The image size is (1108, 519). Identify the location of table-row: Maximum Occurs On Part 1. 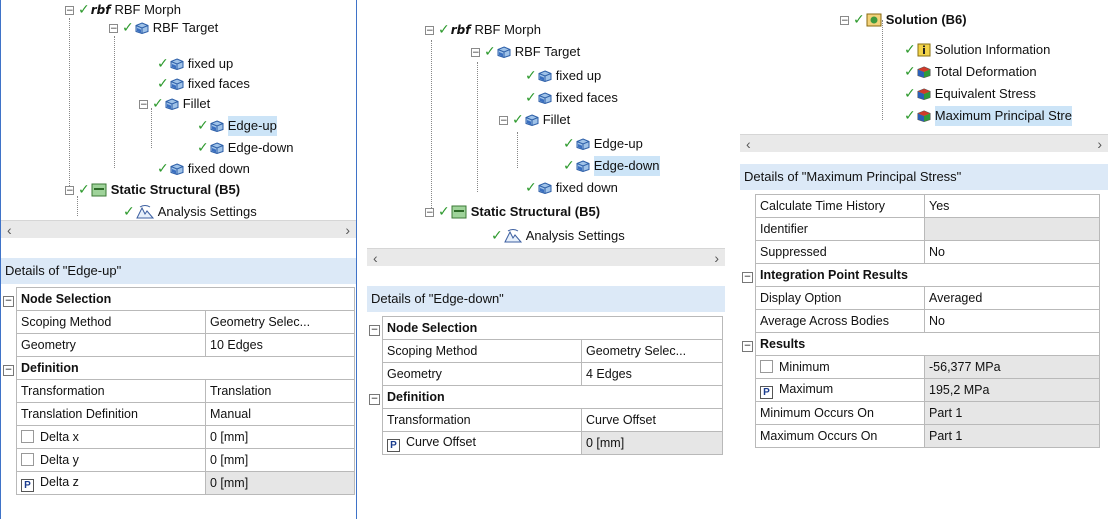
(920, 436).